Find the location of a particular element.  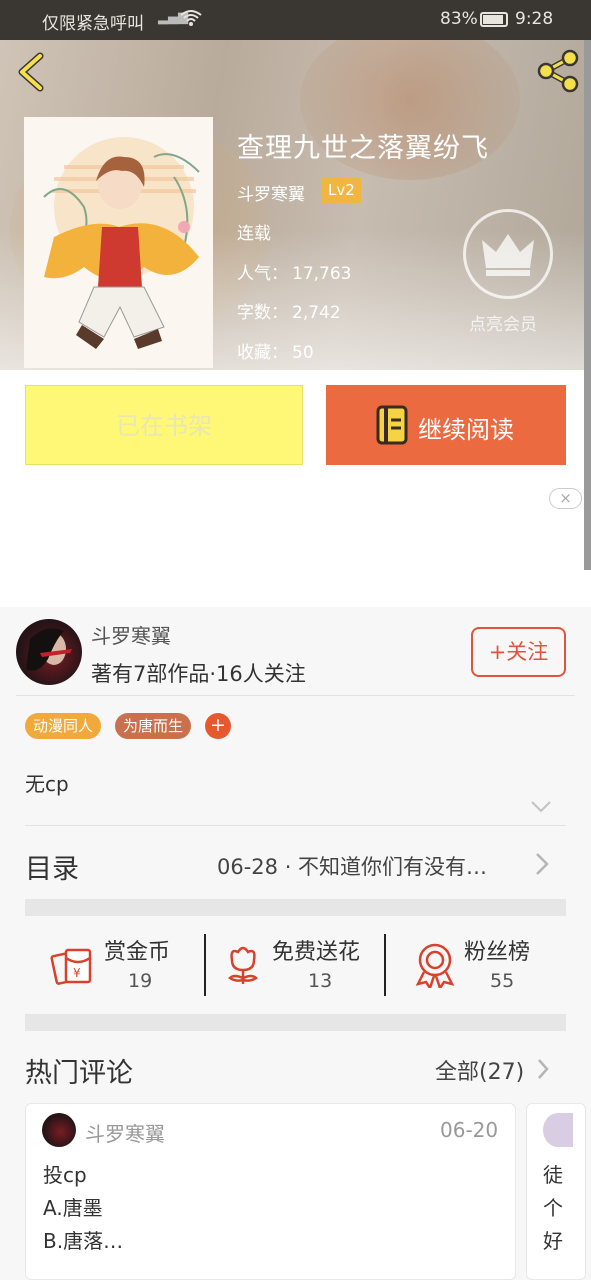

medal-icon is located at coordinates (435, 965).